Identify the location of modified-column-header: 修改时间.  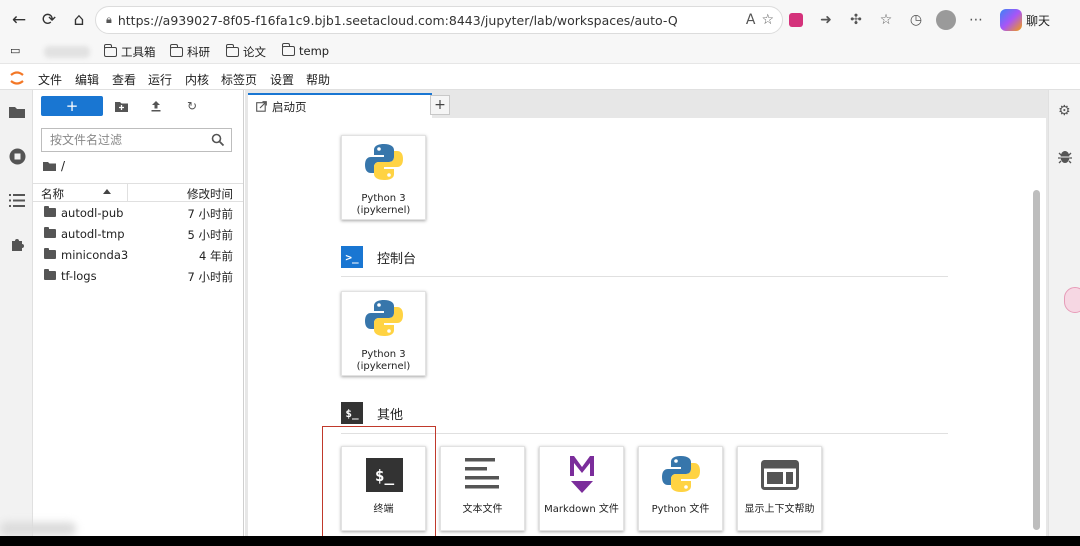
(210, 194).